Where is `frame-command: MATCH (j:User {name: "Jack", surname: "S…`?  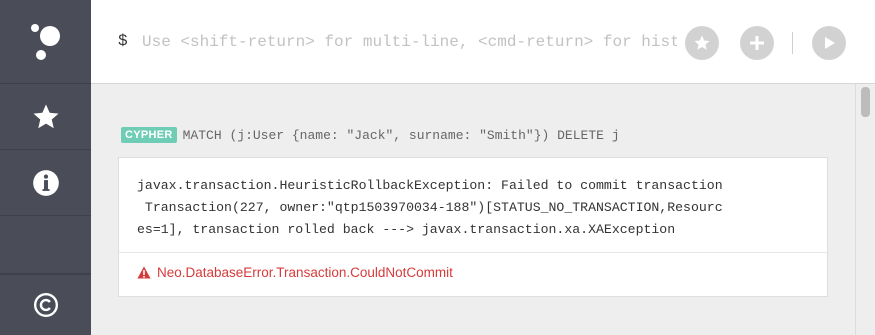 frame-command: MATCH (j:User {name: "Jack", surname: "S… is located at coordinates (401, 135).